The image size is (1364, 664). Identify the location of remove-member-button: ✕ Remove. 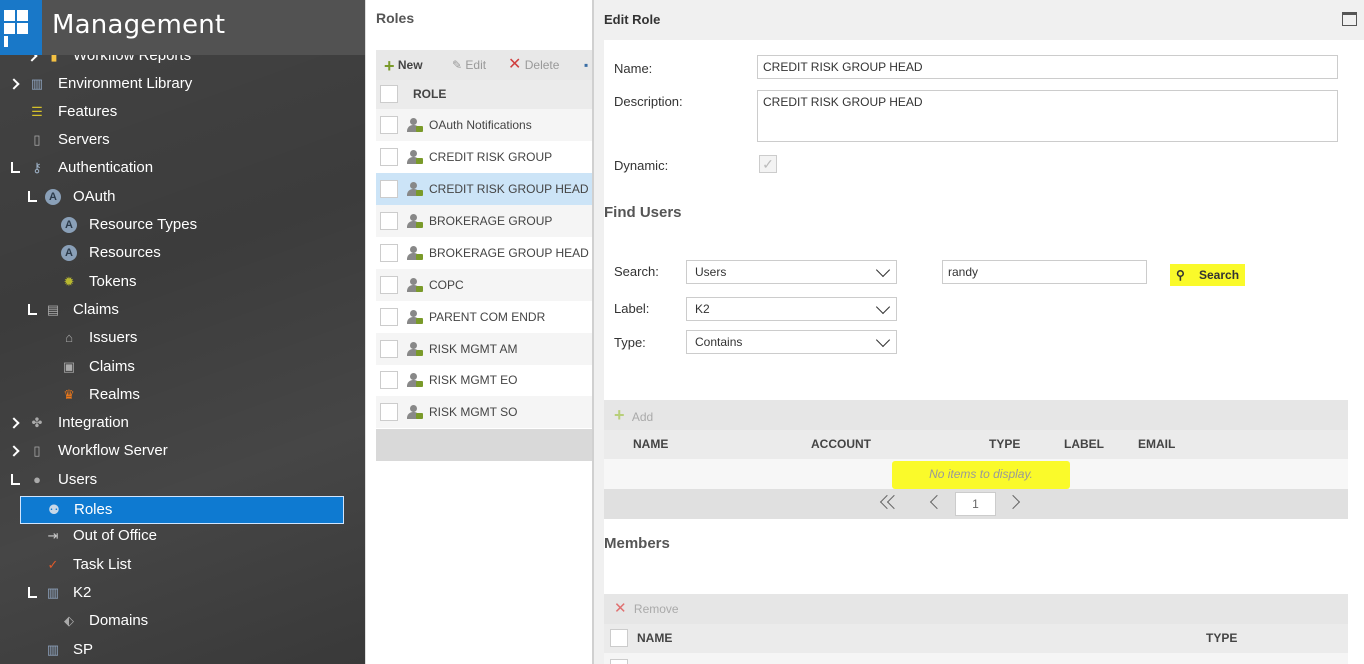
(646, 609).